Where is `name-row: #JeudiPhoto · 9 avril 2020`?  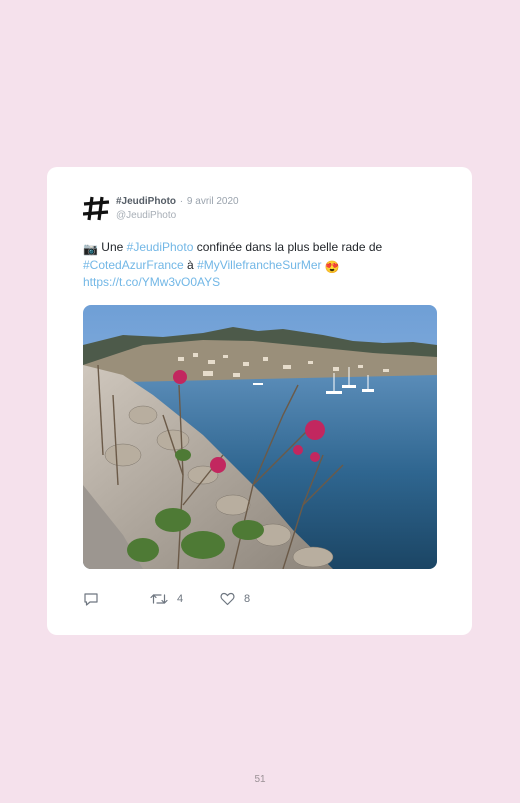 name-row: #JeudiPhoto · 9 avril 2020 is located at coordinates (177, 202).